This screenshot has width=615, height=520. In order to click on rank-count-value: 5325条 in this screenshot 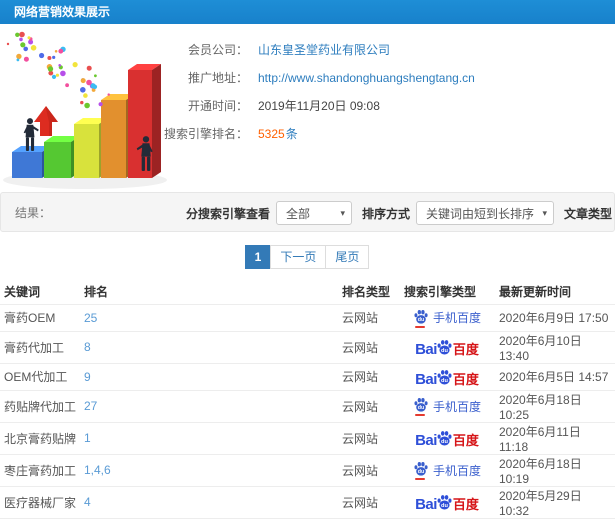, I will do `click(278, 133)`.